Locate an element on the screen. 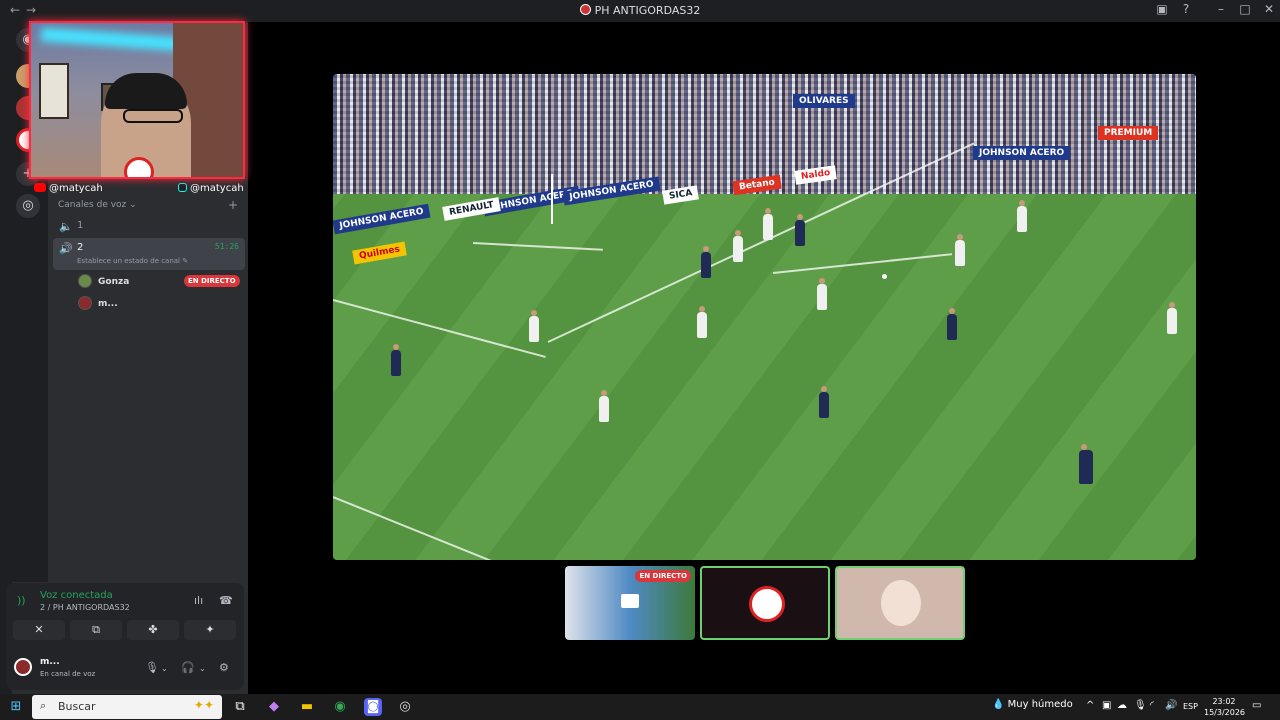 The image size is (1280, 720). add-channel-icon: + is located at coordinates (233, 205).